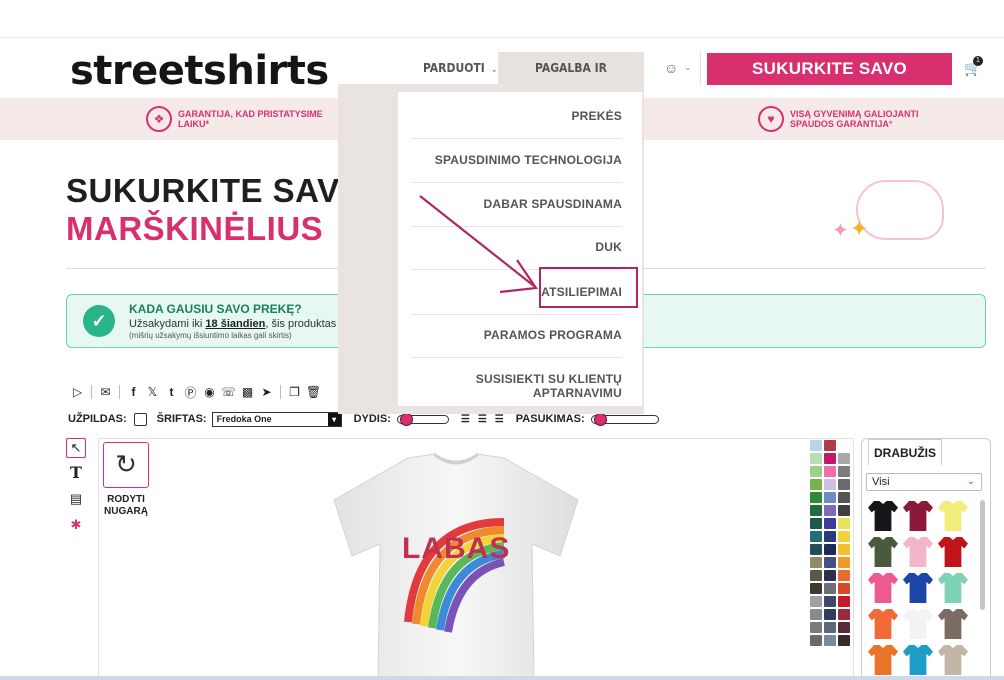  I want to click on shirt-text-element: LABAS, so click(456, 549).